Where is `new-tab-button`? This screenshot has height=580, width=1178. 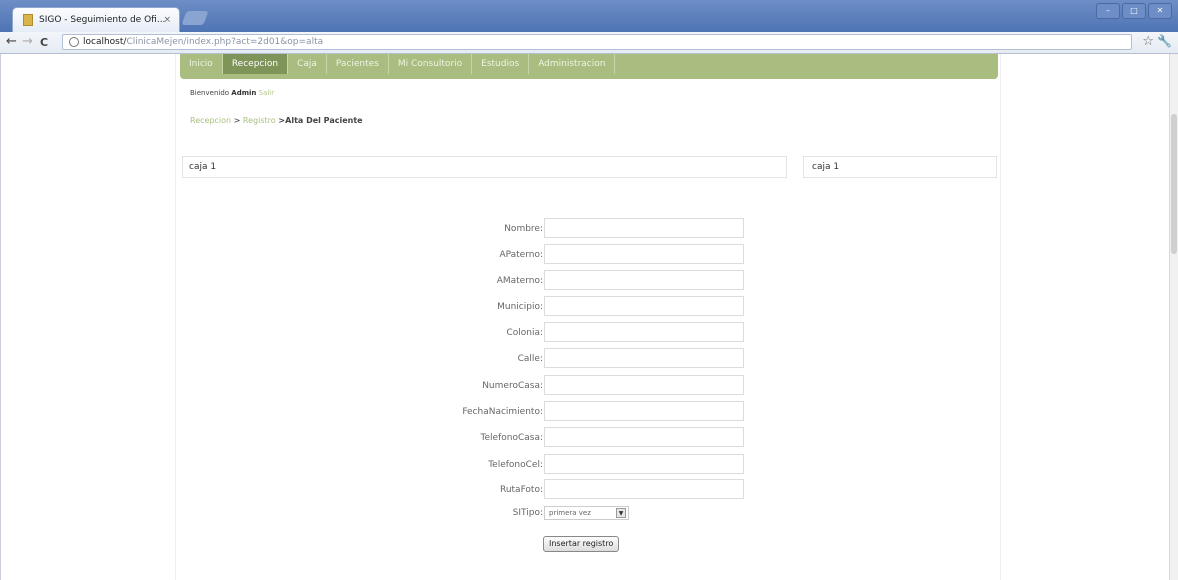
new-tab-button is located at coordinates (195, 18).